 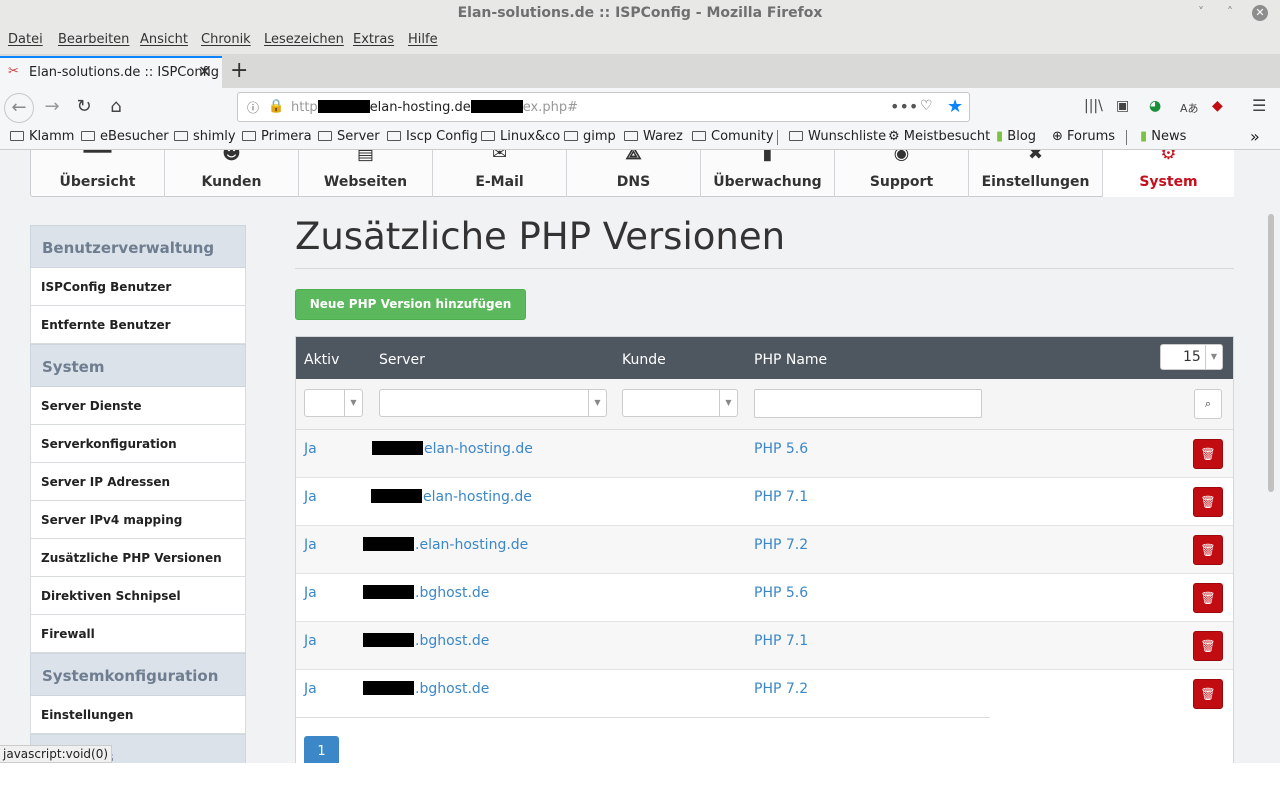 I want to click on library-icon: |||\, so click(x=1093, y=106).